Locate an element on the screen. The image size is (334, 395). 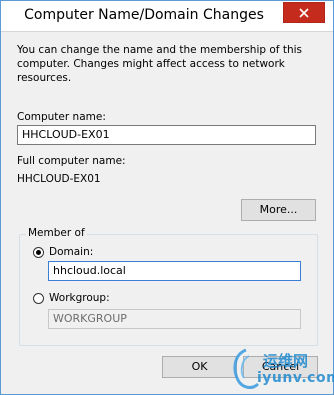
watermark-cn-text: 运维网 is located at coordinates (286, 361).